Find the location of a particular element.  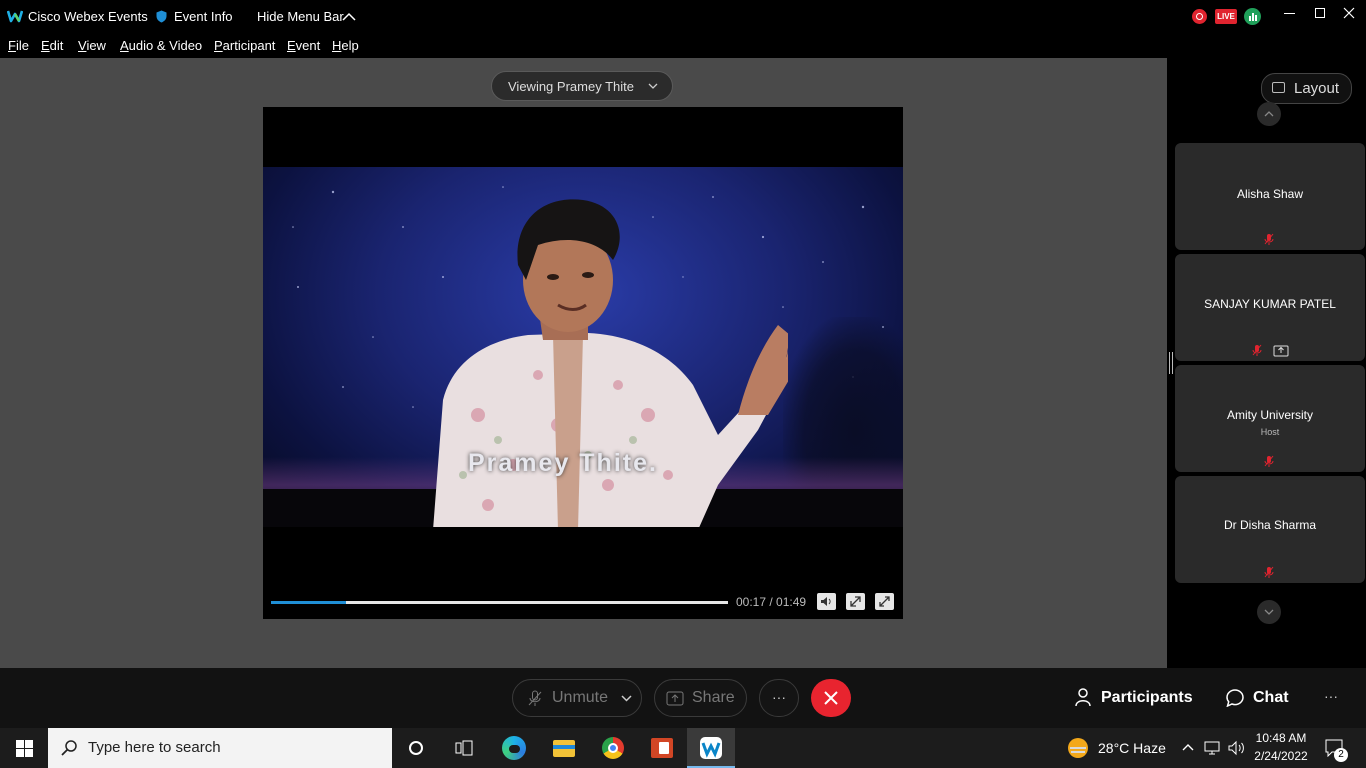

volume-button is located at coordinates (826, 601).